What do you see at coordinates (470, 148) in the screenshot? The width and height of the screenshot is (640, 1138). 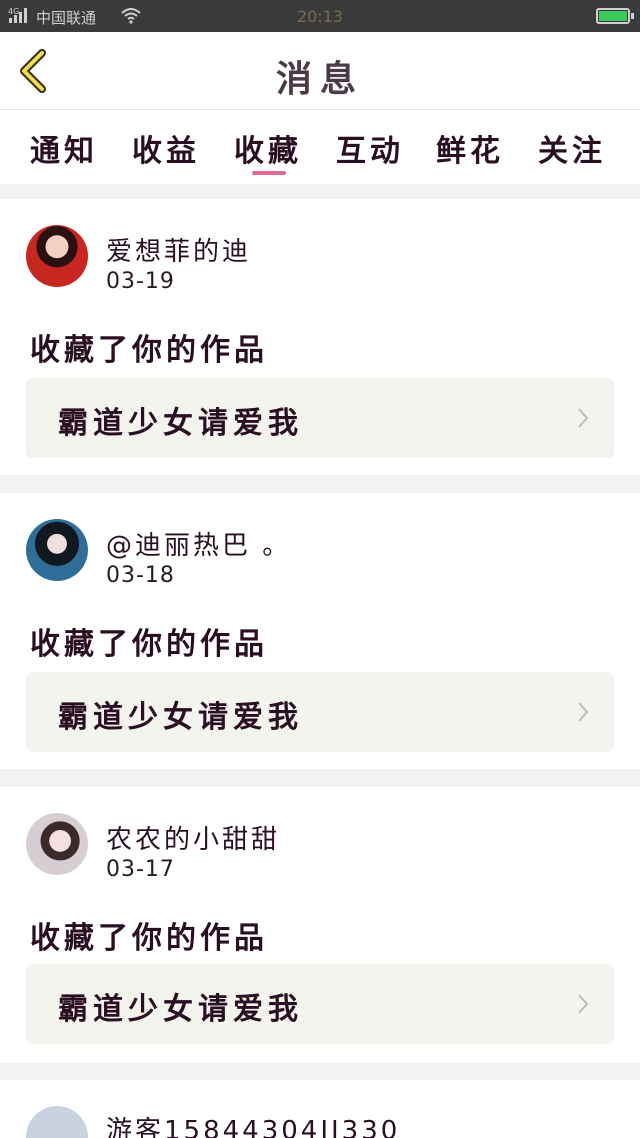 I see `tab-flowers: 鲜花` at bounding box center [470, 148].